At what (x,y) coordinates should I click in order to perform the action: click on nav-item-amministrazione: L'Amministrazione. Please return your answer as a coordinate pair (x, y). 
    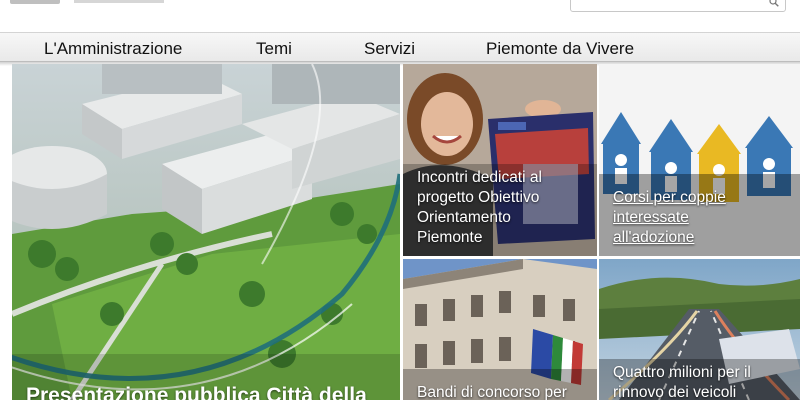
    Looking at the image, I should click on (113, 48).